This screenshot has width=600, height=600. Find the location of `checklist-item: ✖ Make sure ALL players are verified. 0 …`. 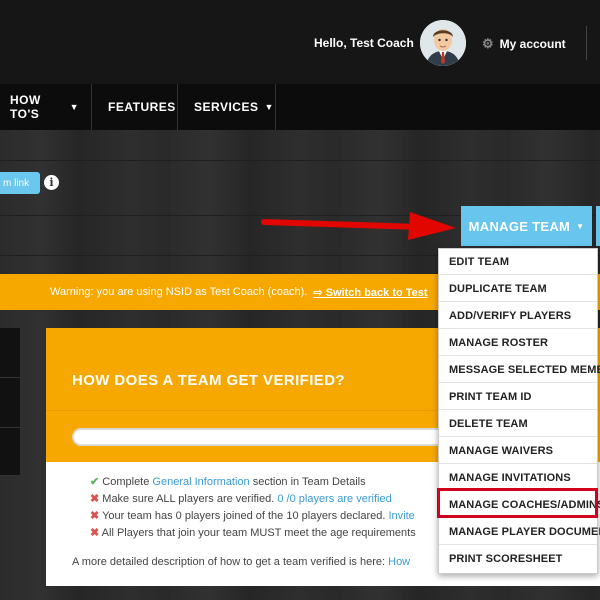

checklist-item: ✖ Make sure ALL players are verified. 0 … is located at coordinates (253, 499).